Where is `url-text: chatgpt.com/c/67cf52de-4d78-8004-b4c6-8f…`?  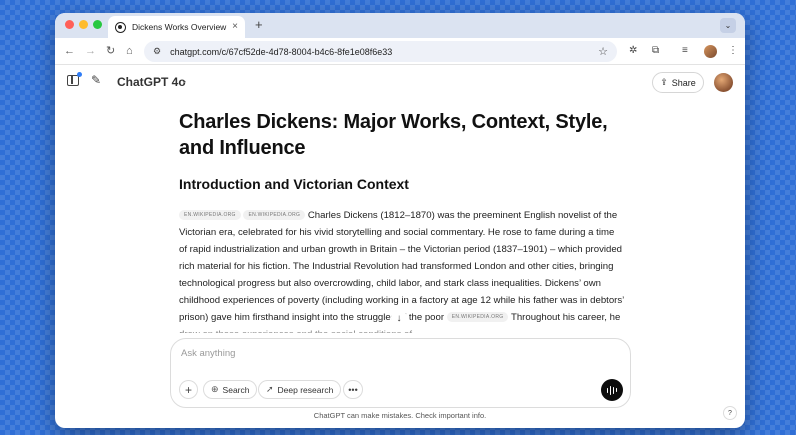
url-text: chatgpt.com/c/67cf52de-4d78-8004-b4c6-8f… is located at coordinates (384, 52).